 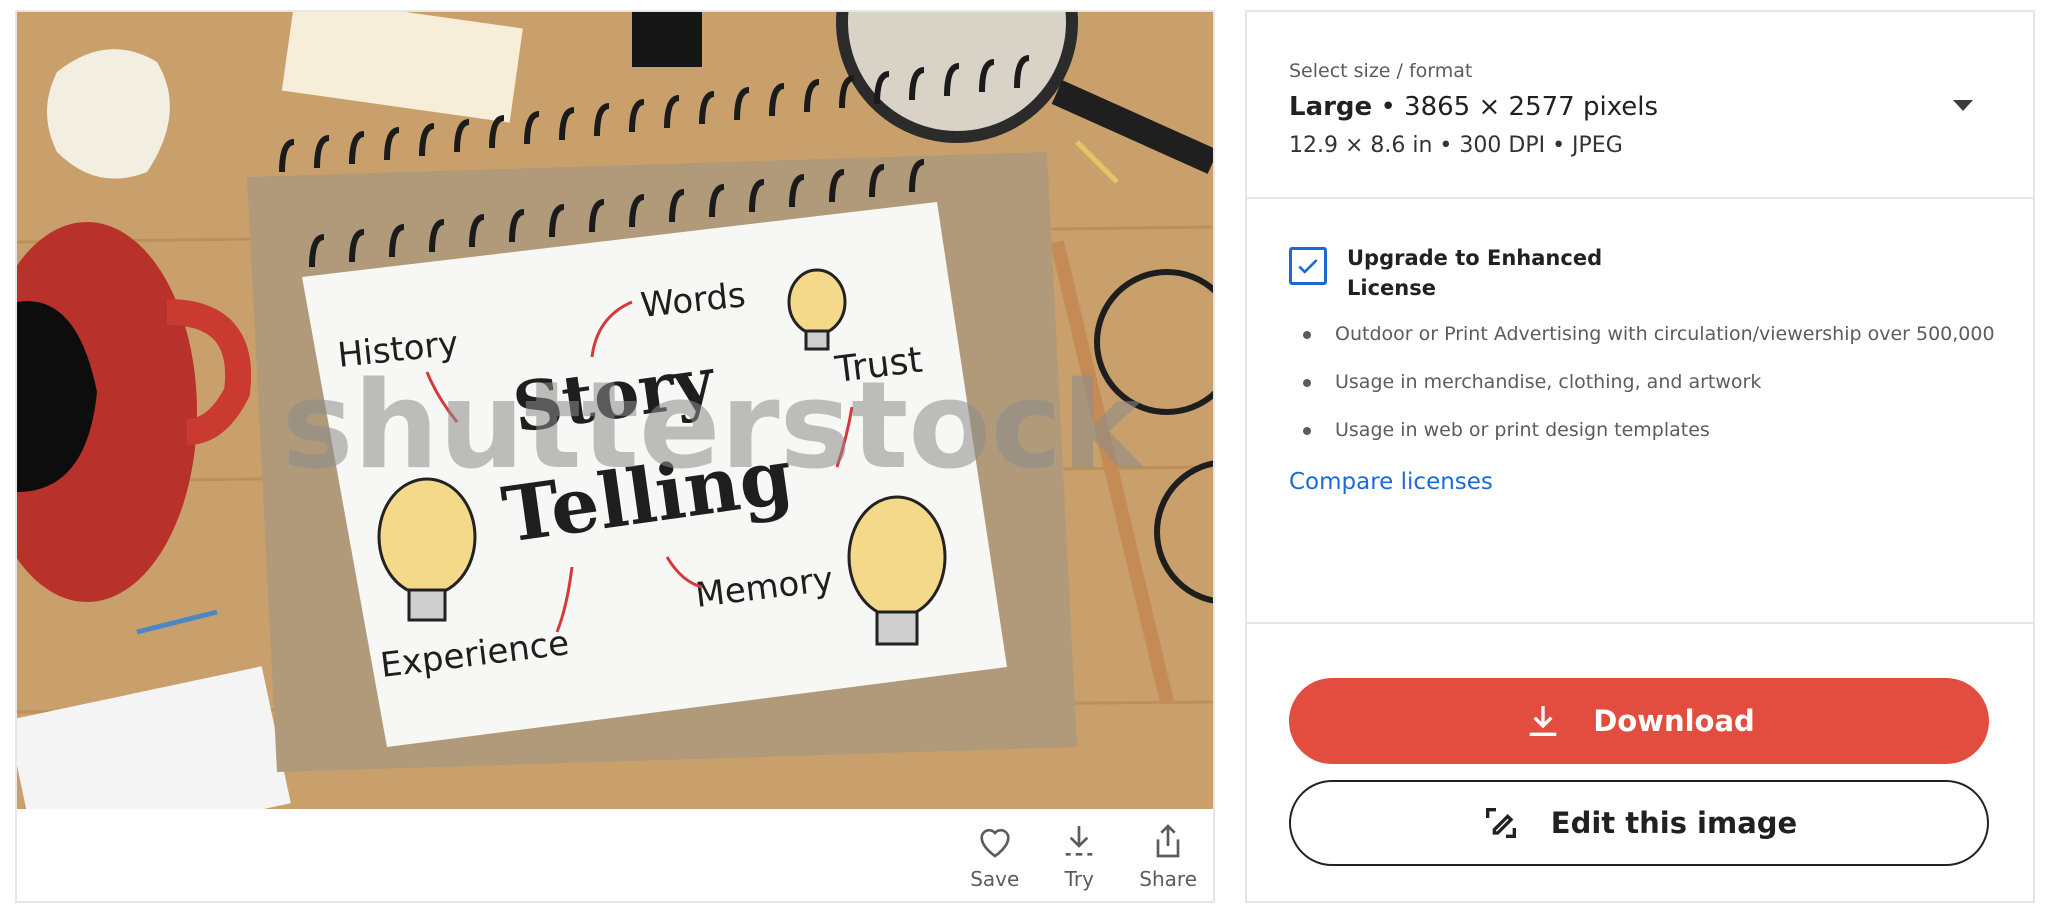 What do you see at coordinates (1381, 71) in the screenshot?
I see `size-caption: Select size / format` at bounding box center [1381, 71].